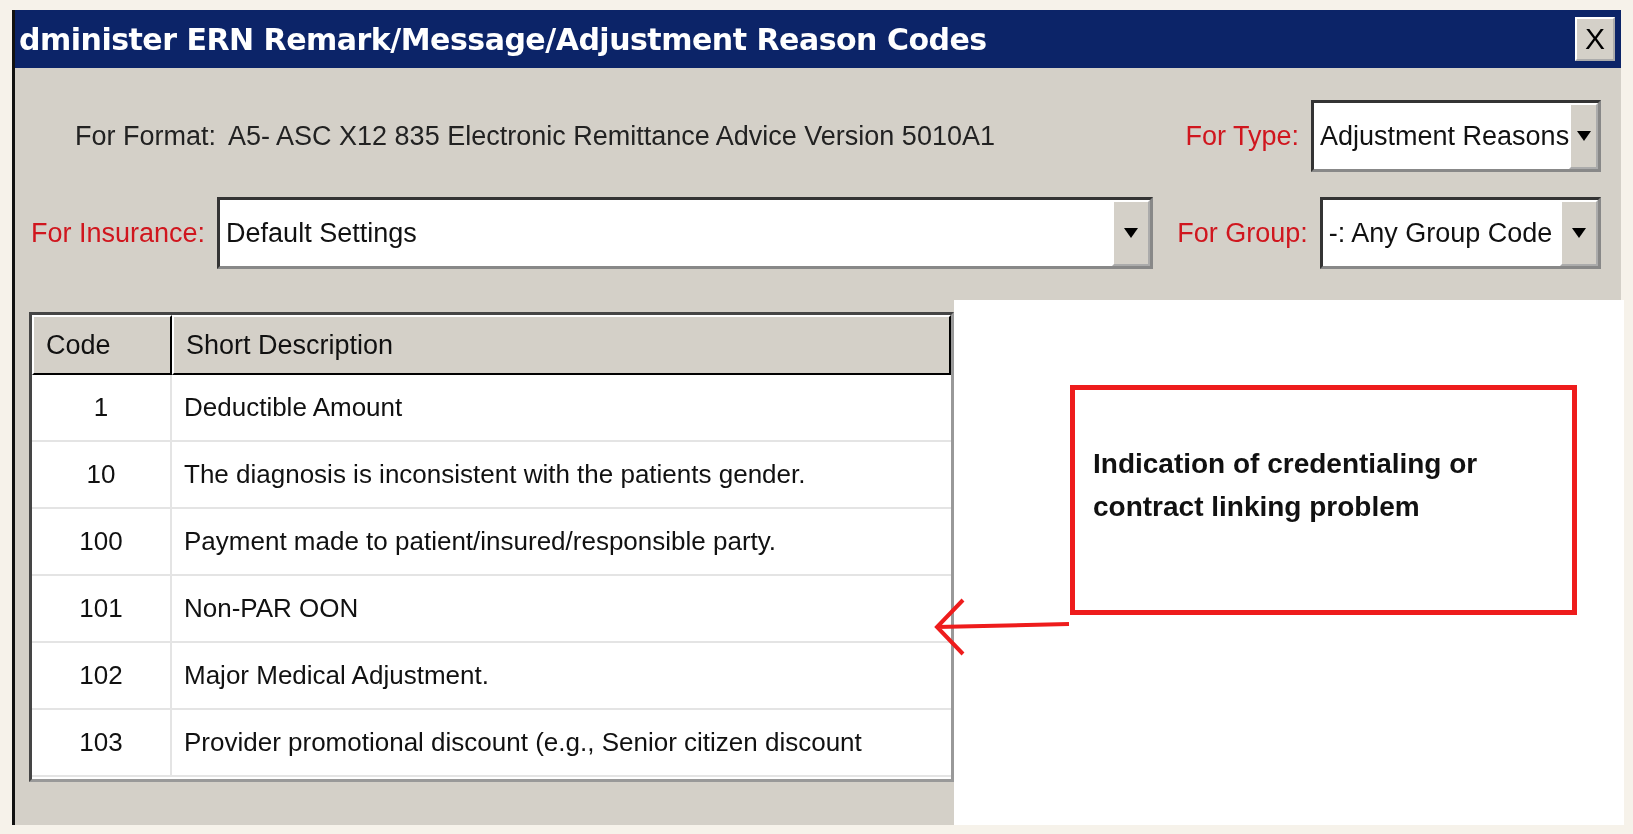 This screenshot has width=1633, height=834. I want to click on format-label: For Format:, so click(145, 136).